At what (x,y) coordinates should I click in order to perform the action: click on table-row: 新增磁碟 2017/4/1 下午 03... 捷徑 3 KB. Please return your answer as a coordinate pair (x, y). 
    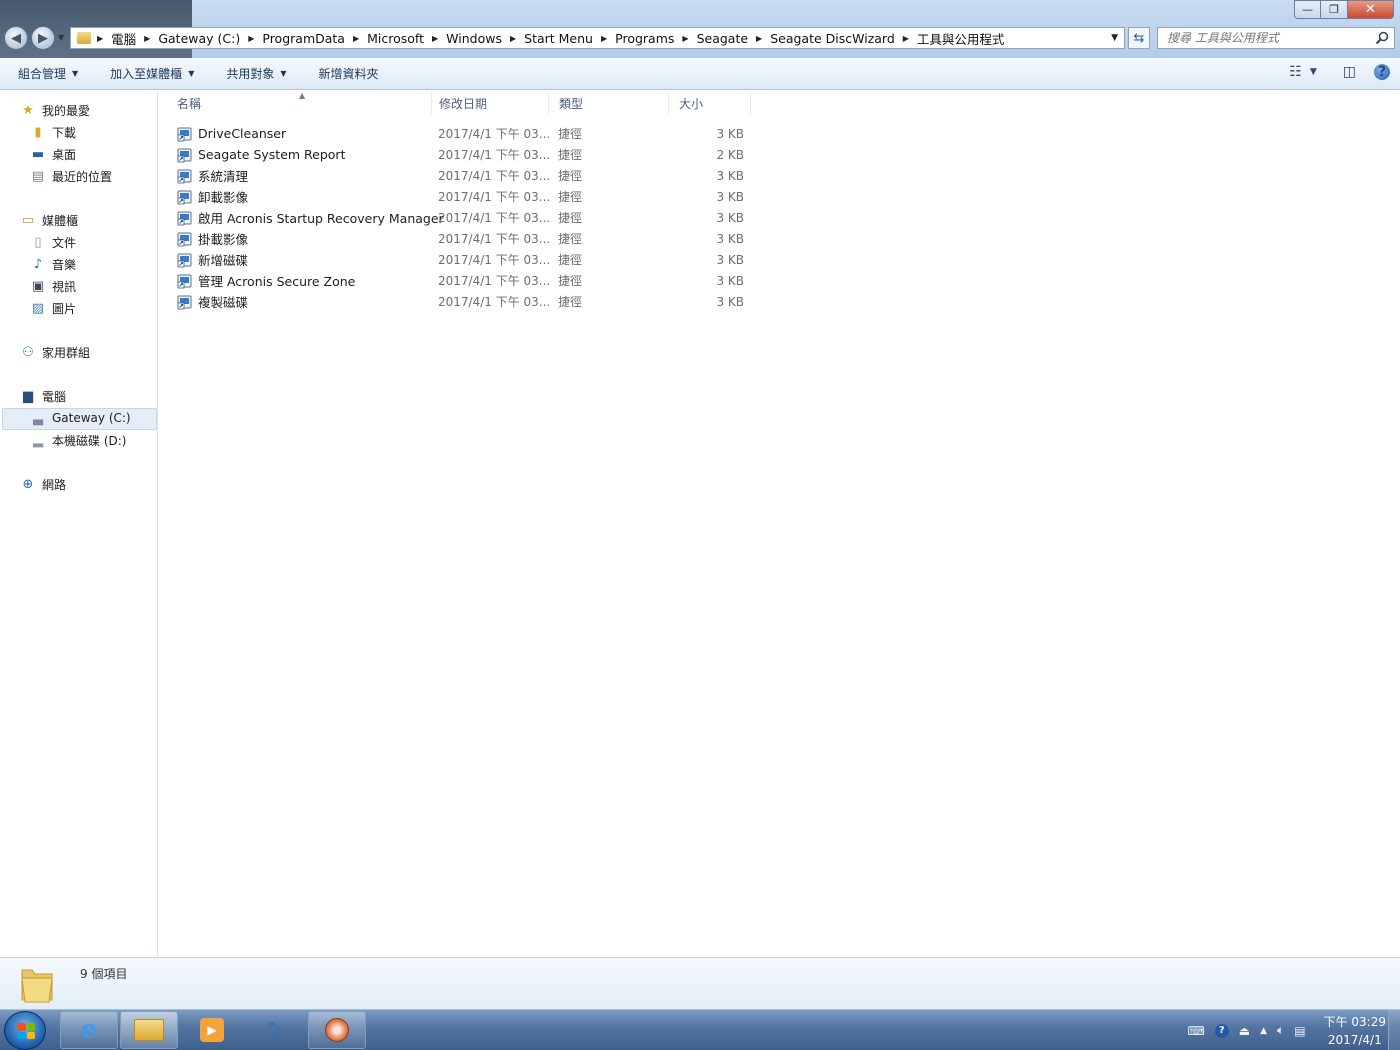
    Looking at the image, I should click on (459, 259).